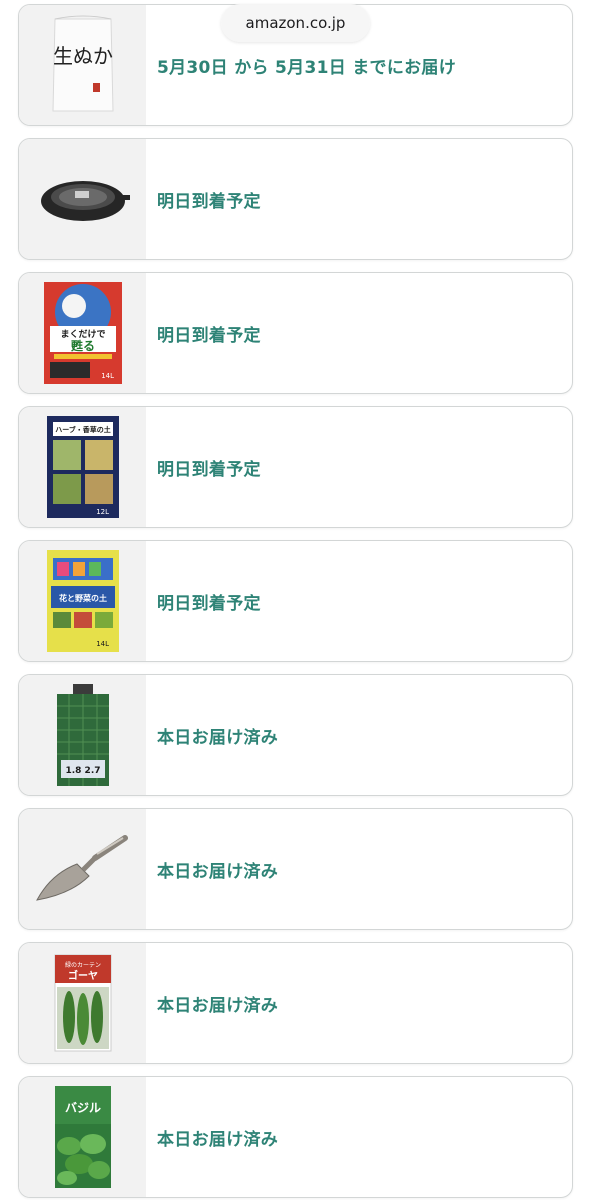  I want to click on product-image-plant-saucer, so click(82, 199).